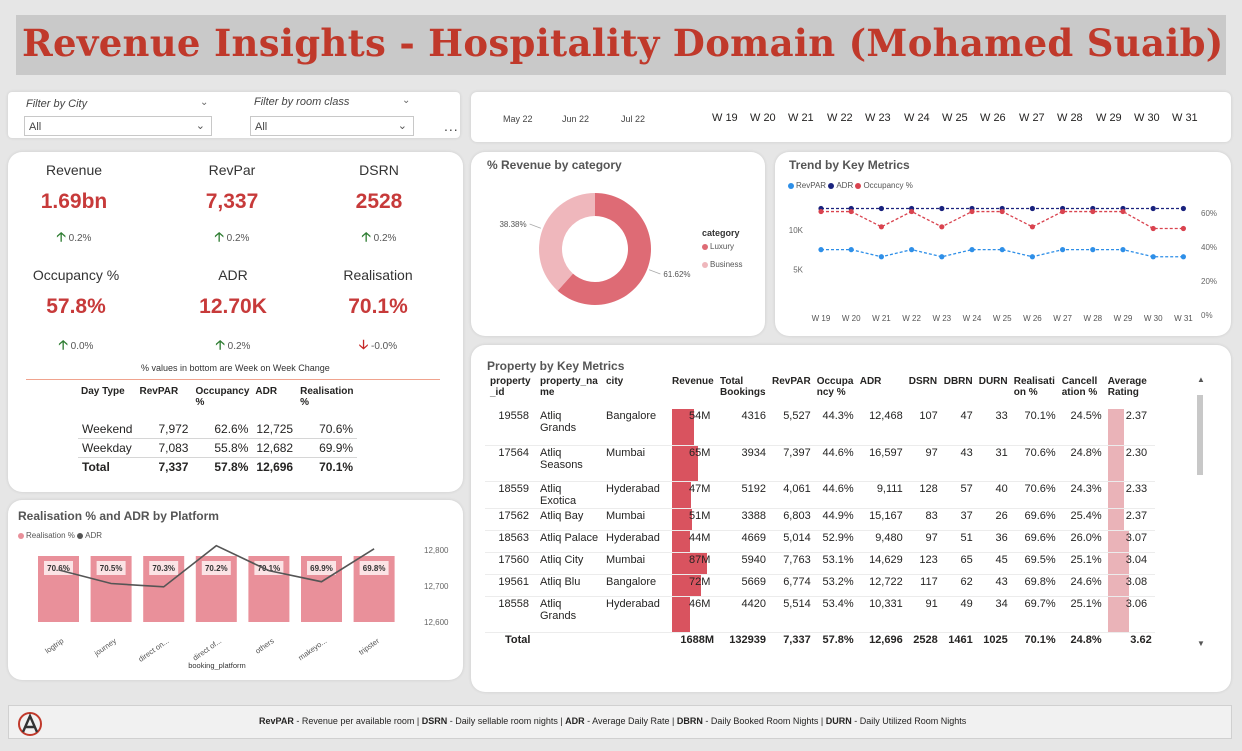 The image size is (1242, 751). I want to click on scrollbar: ▲ ▼, so click(1201, 511).